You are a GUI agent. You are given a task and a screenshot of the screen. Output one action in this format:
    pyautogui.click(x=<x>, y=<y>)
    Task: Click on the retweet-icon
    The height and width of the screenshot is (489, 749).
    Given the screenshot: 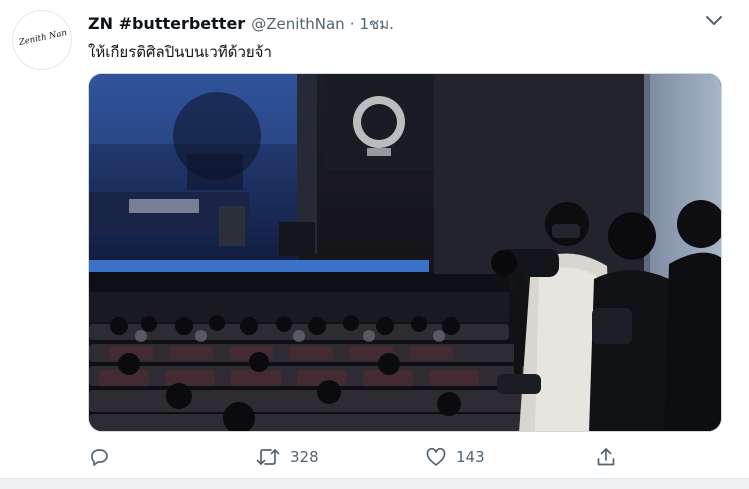 What is the action you would take?
    pyautogui.click(x=268, y=457)
    